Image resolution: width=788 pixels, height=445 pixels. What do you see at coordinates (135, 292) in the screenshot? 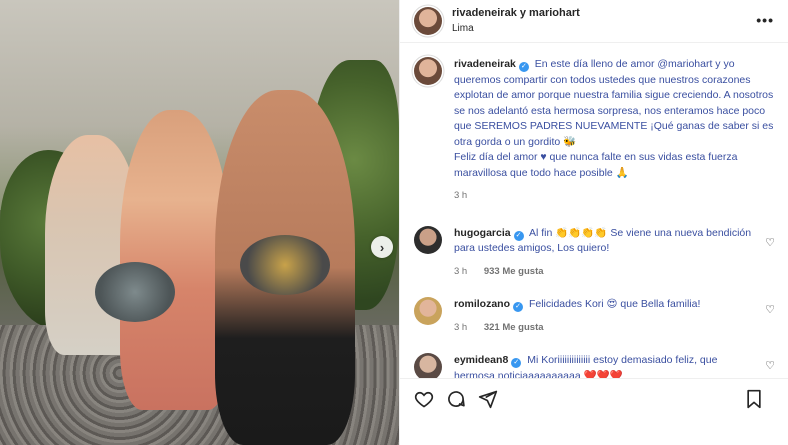
I see `belly-painting-ultrasound` at bounding box center [135, 292].